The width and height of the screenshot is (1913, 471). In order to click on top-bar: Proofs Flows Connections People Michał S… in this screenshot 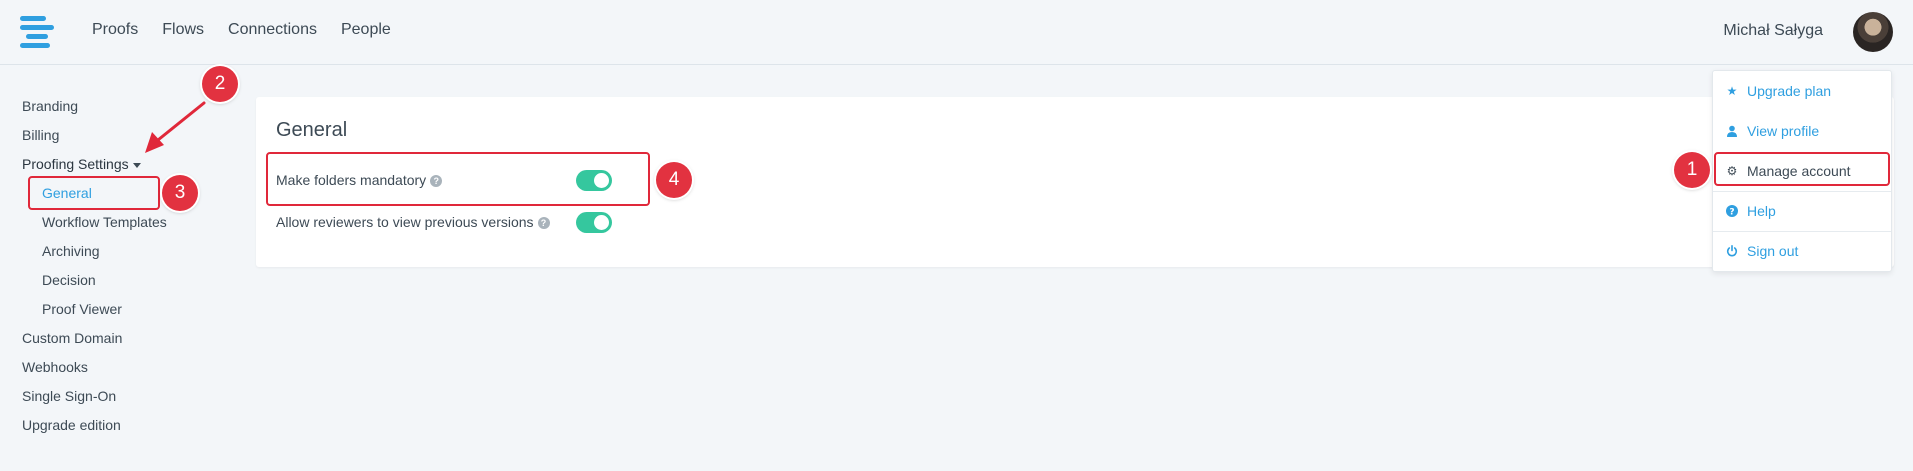, I will do `click(956, 32)`.